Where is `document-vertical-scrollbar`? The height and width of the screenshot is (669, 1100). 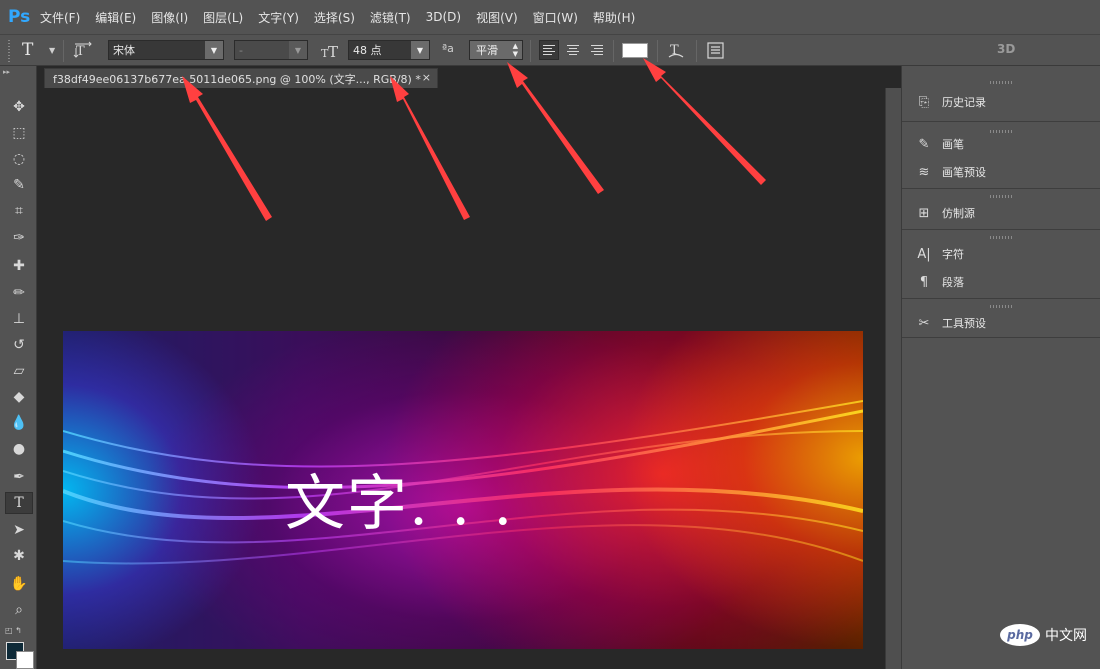 document-vertical-scrollbar is located at coordinates (893, 378).